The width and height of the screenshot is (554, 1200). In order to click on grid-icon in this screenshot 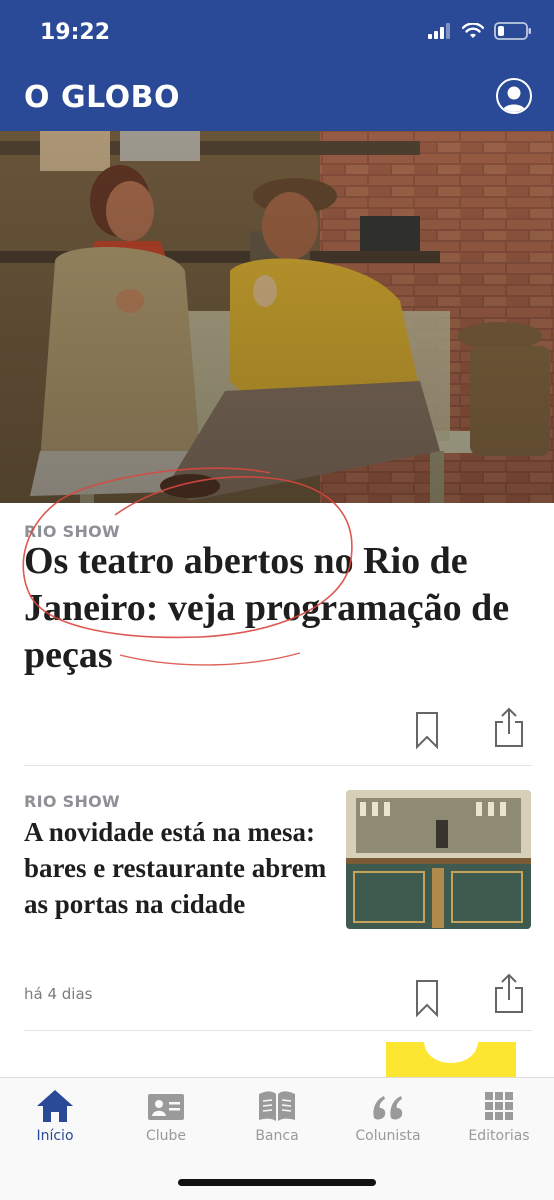, I will do `click(499, 1106)`.